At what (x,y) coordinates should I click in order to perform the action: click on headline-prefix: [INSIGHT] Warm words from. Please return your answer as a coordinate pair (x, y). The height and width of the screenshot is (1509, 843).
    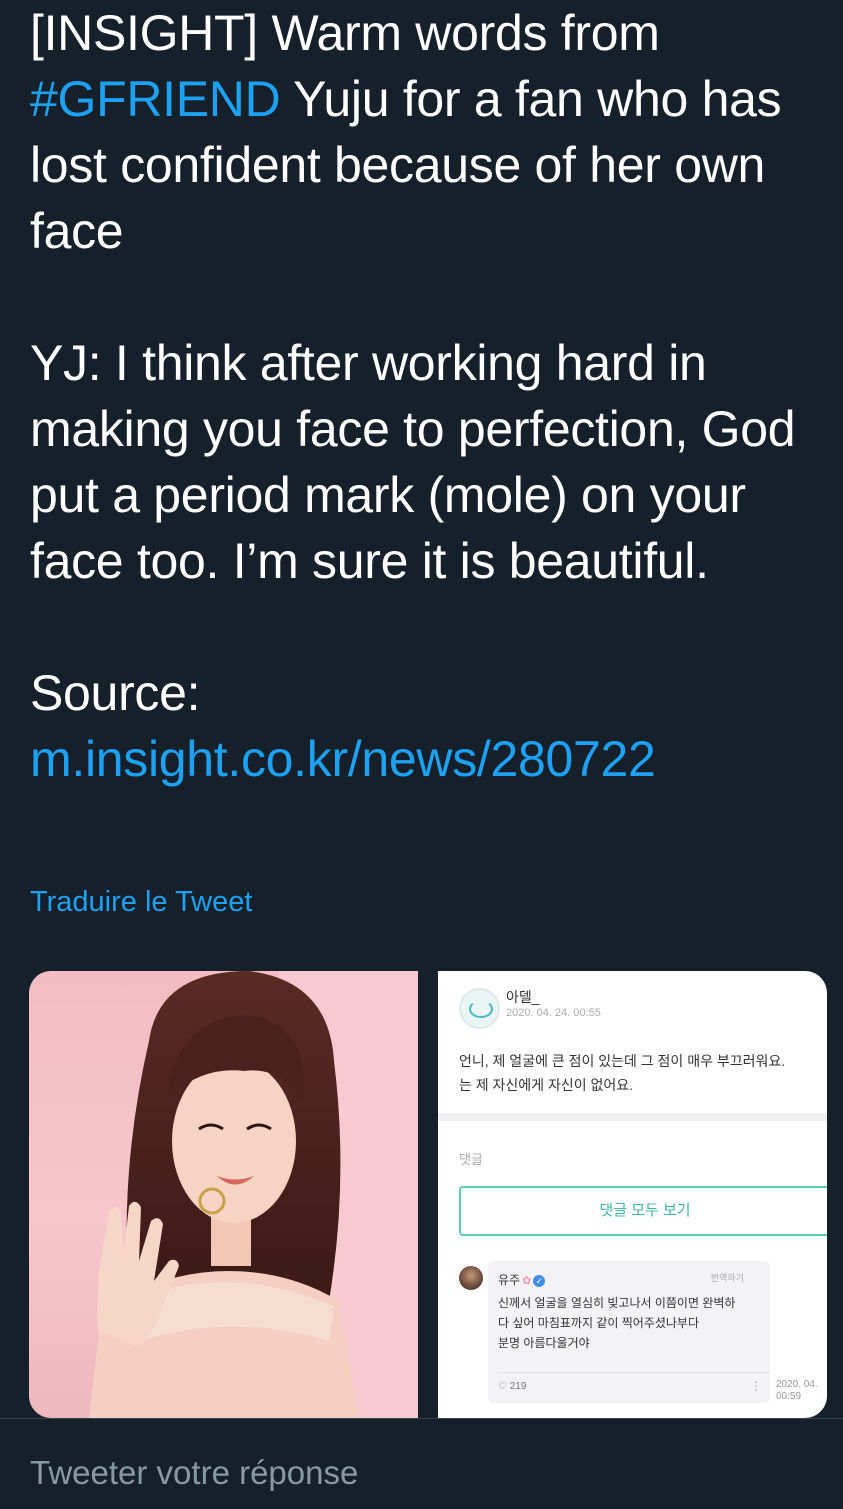
    Looking at the image, I should click on (345, 33).